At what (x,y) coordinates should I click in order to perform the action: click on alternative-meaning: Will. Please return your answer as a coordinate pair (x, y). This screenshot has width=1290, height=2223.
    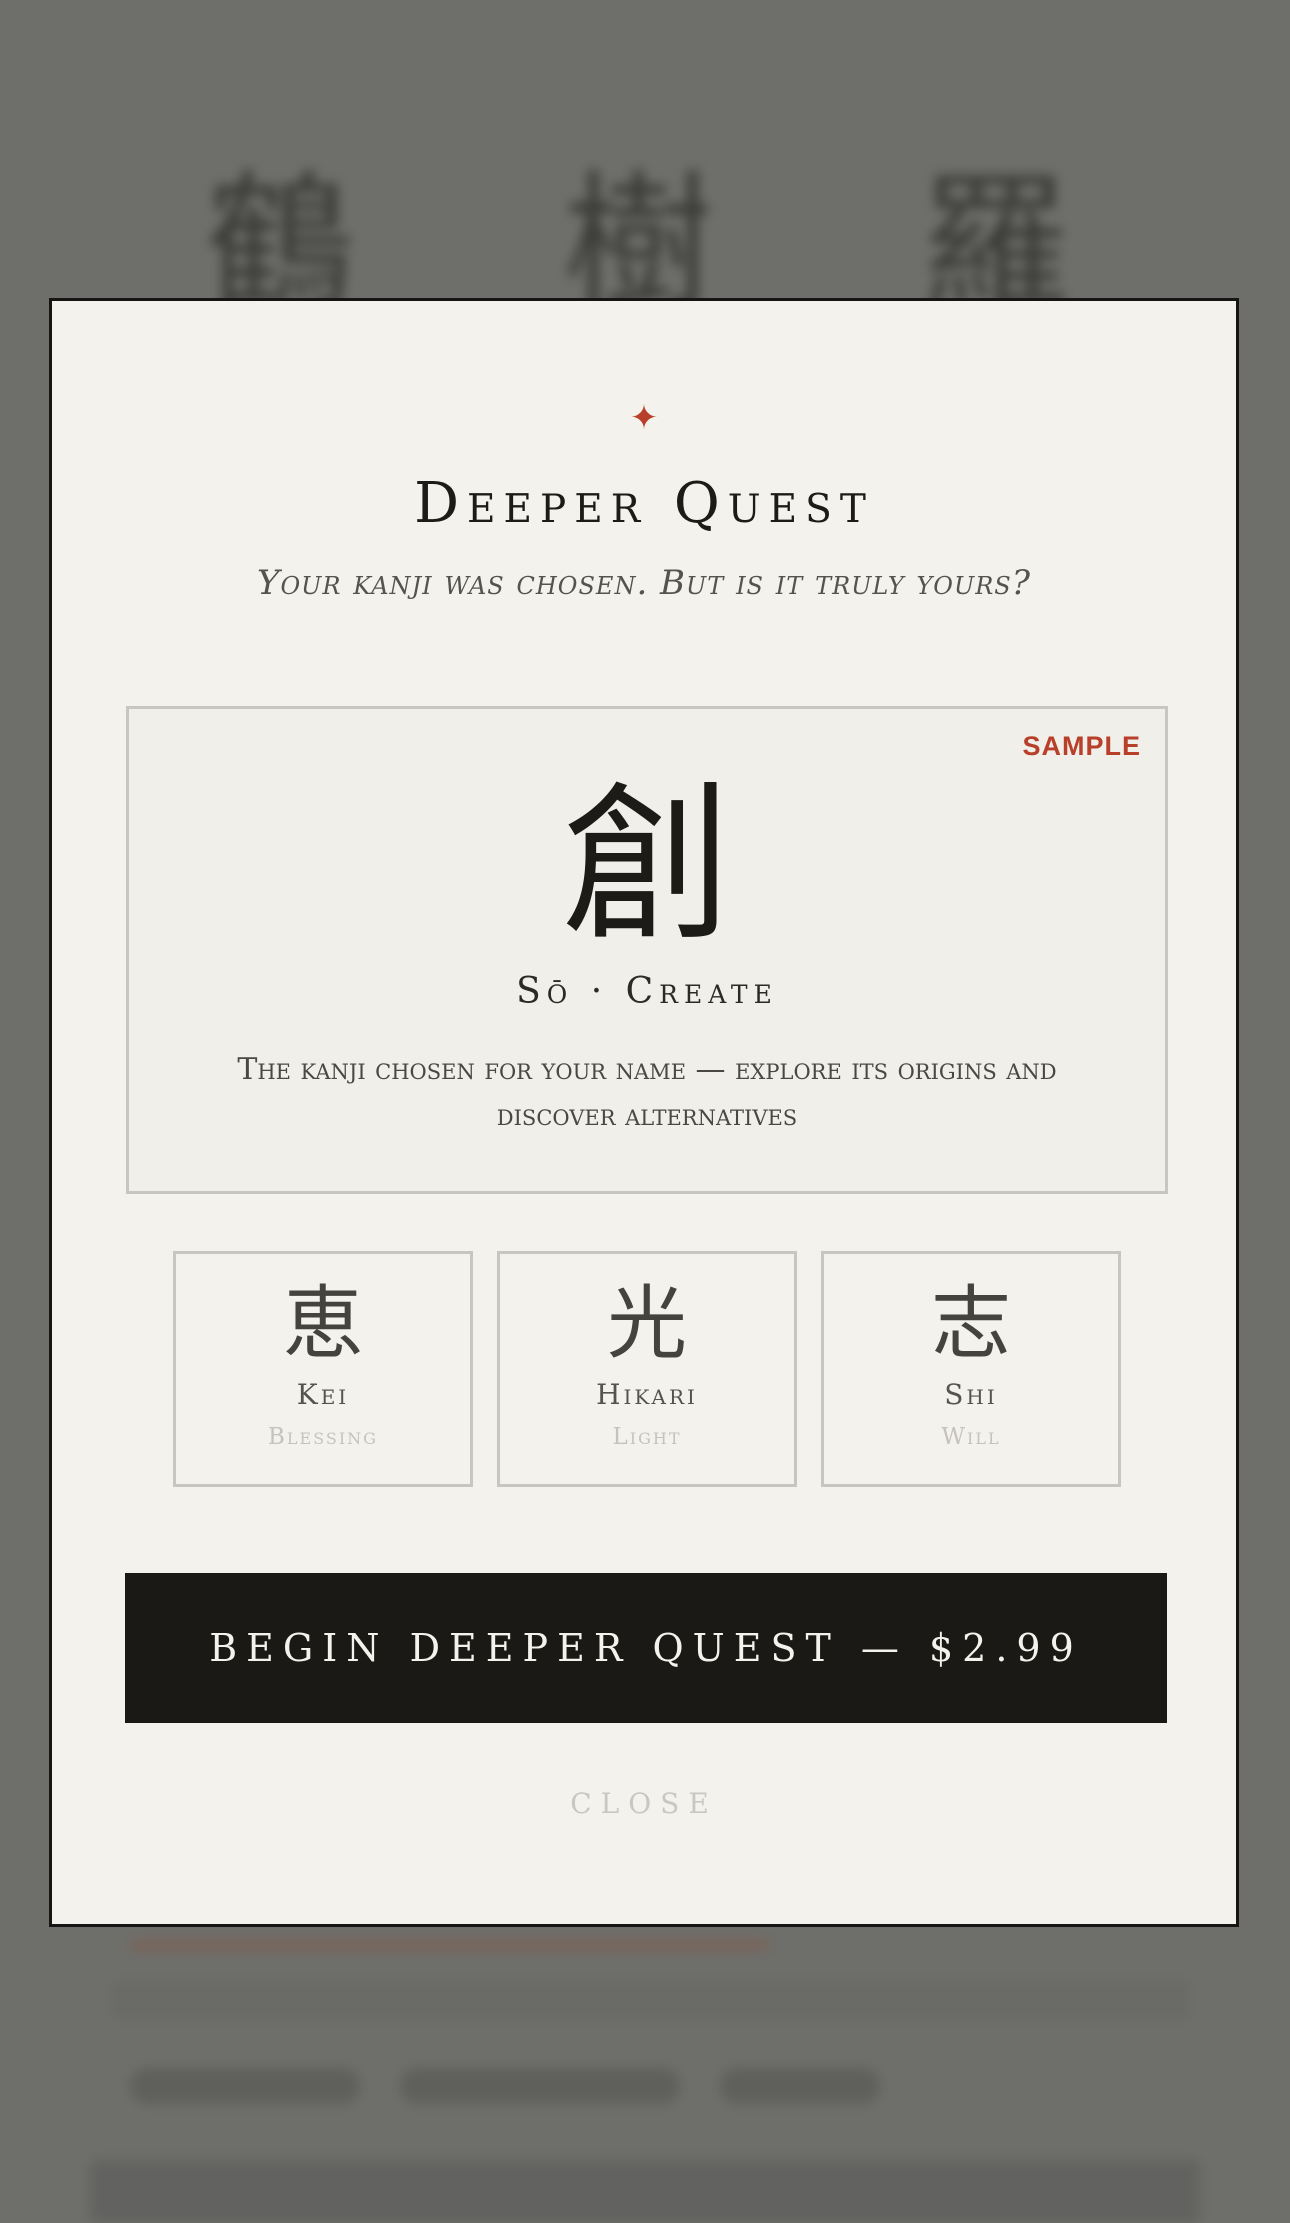
    Looking at the image, I should click on (971, 1437).